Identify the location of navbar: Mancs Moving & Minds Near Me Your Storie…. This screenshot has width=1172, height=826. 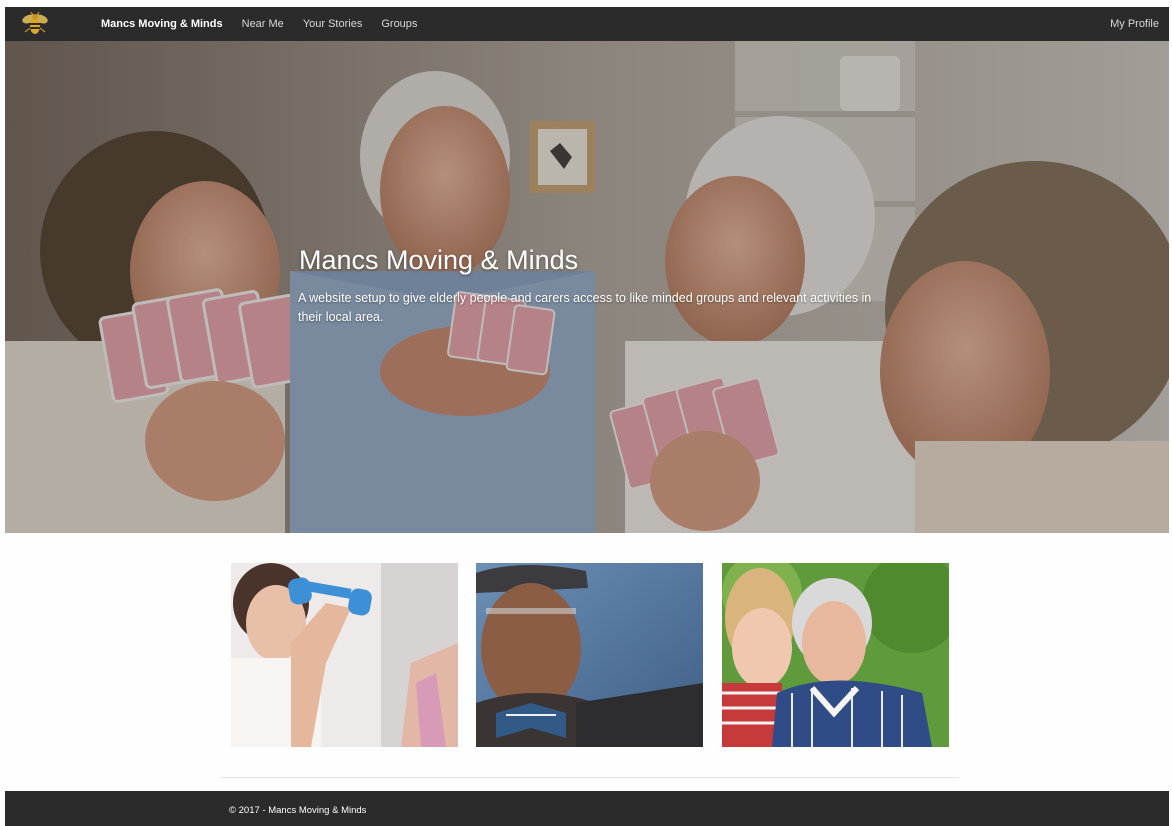
(587, 24).